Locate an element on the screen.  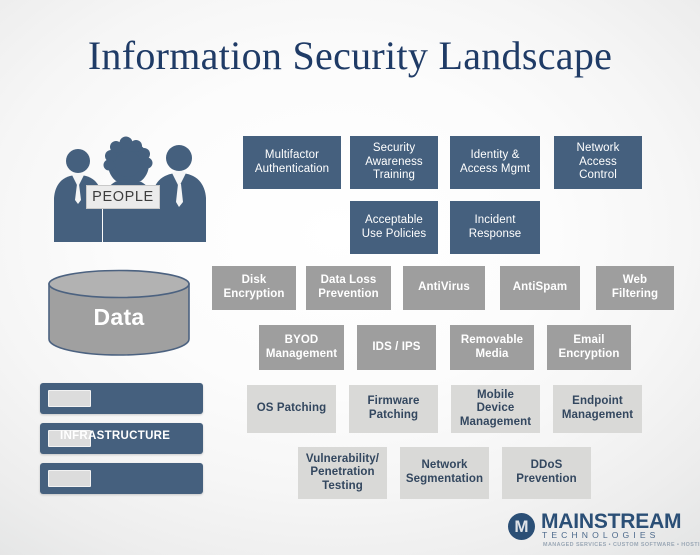
database-cylinder-icon is located at coordinates (119, 312).